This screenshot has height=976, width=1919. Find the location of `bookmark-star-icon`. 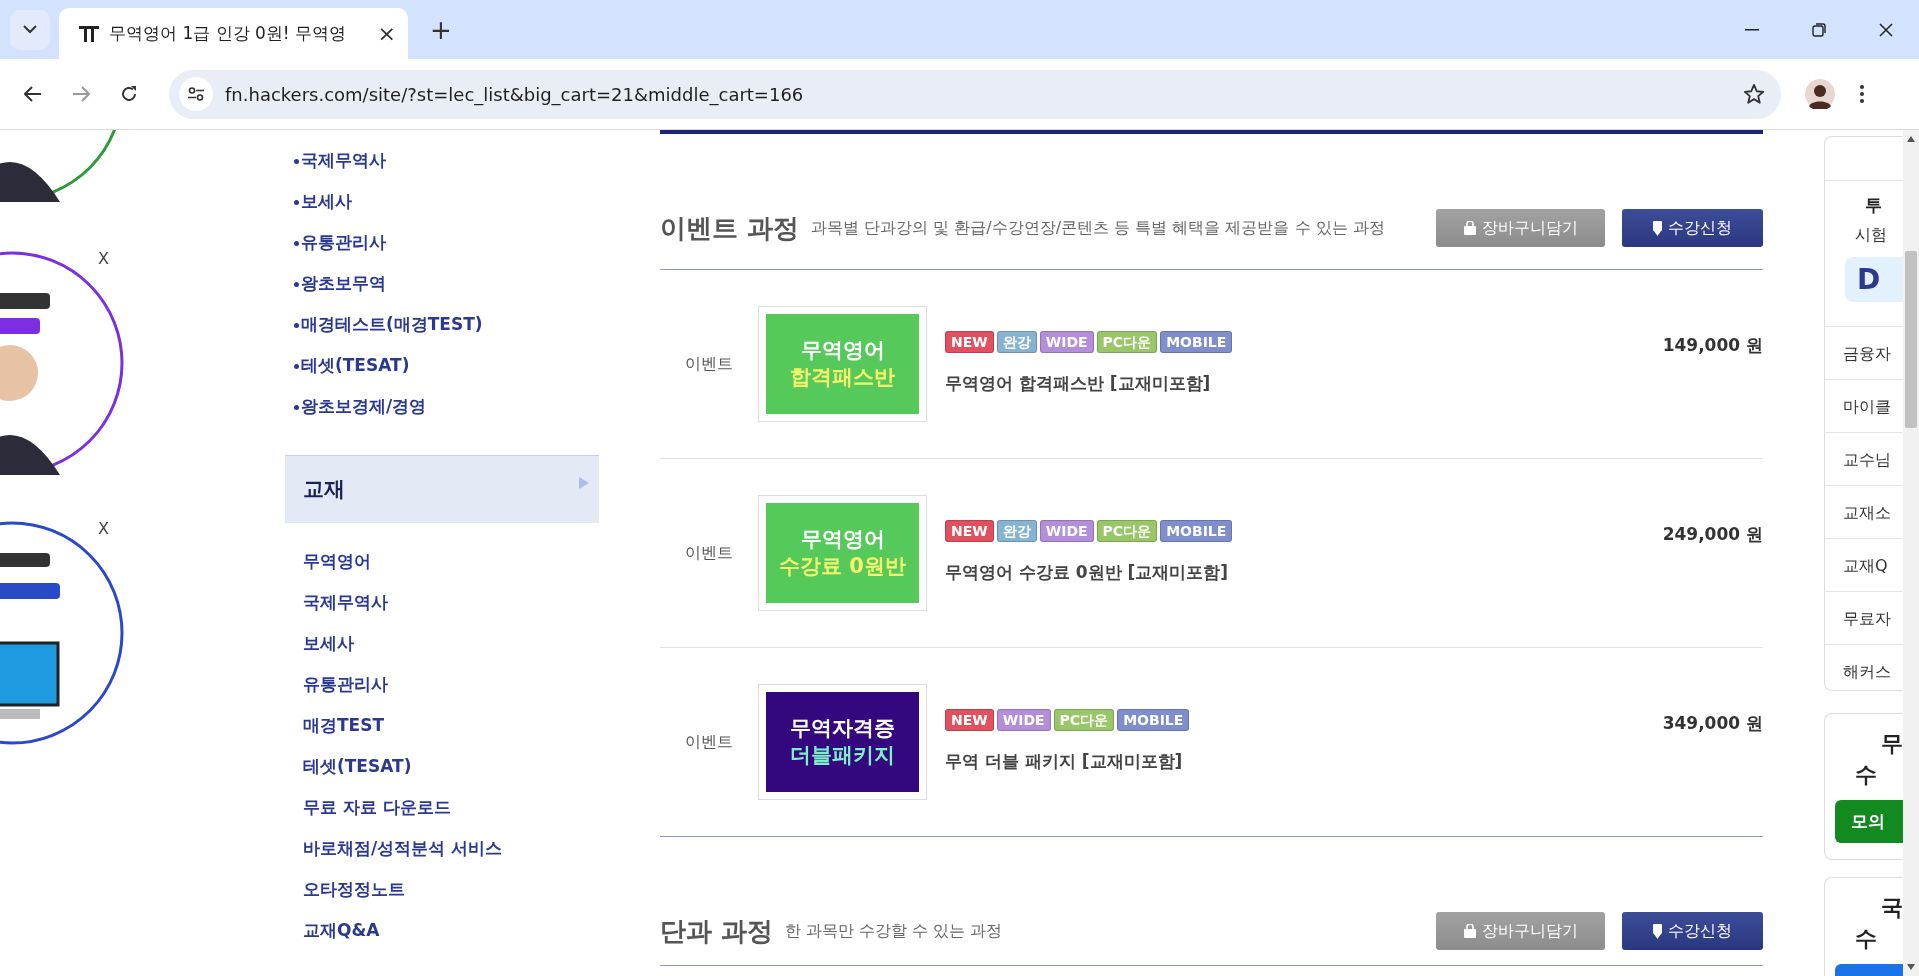

bookmark-star-icon is located at coordinates (1754, 94).